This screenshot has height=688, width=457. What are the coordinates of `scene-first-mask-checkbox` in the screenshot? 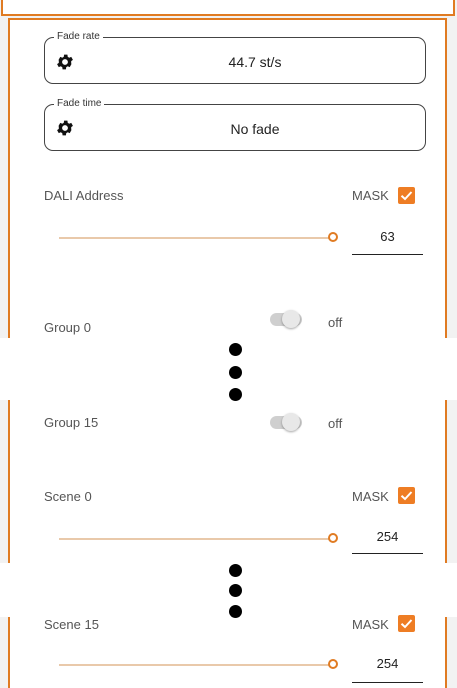 It's located at (406, 495).